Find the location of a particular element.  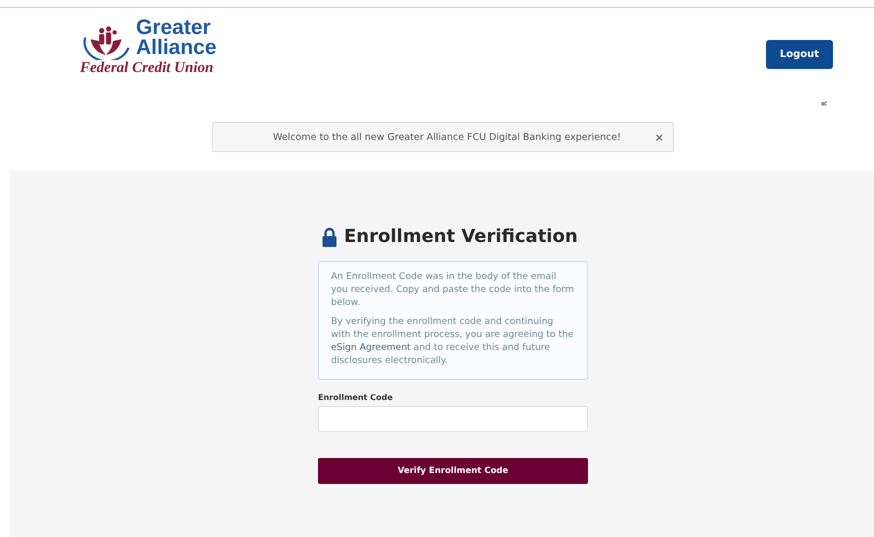

info-text: By verifying the enrollment code and continuing with the enrollment process, you are agreeing to the eSign Agreement and to receive this and future disclosures electronically. is located at coordinates (453, 341).